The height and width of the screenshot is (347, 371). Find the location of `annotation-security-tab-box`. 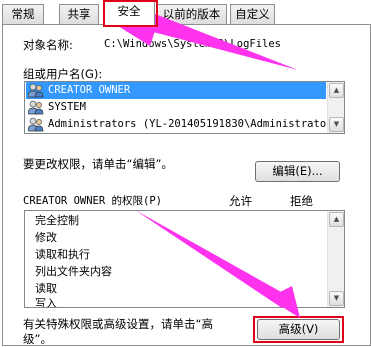

annotation-security-tab-box is located at coordinates (130, 13).